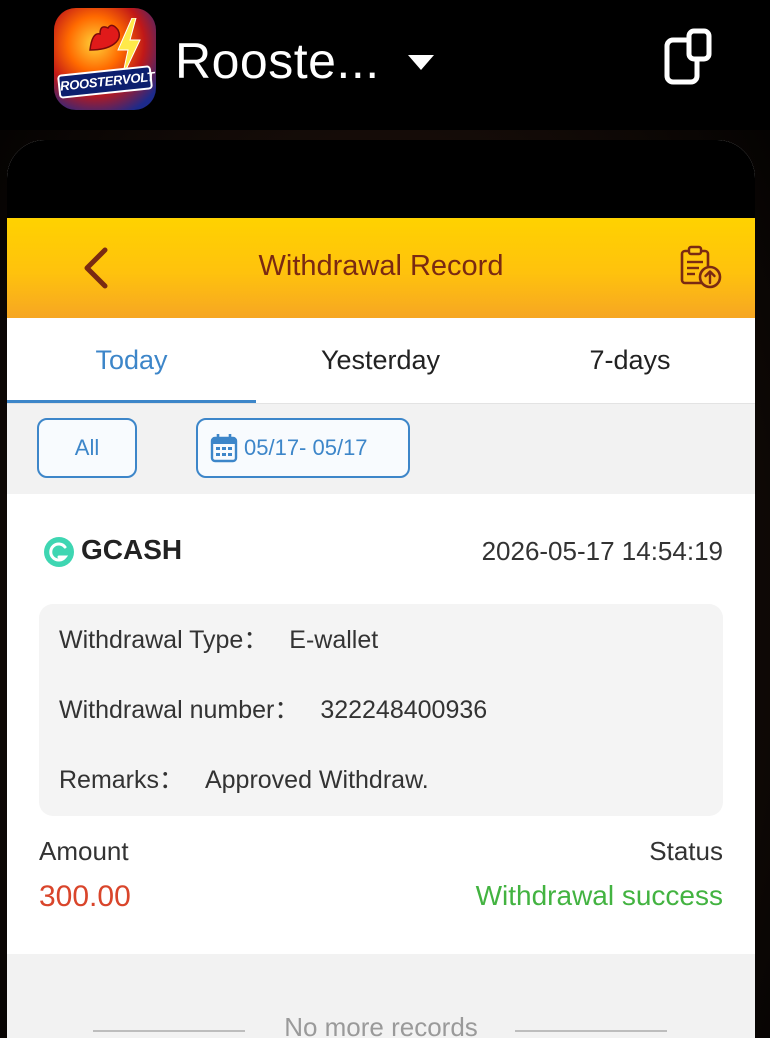 Image resolution: width=770 pixels, height=1038 pixels. Describe the element at coordinates (106, 82) in the screenshot. I see `app-logo-text: ROOSTERVOLT` at that location.